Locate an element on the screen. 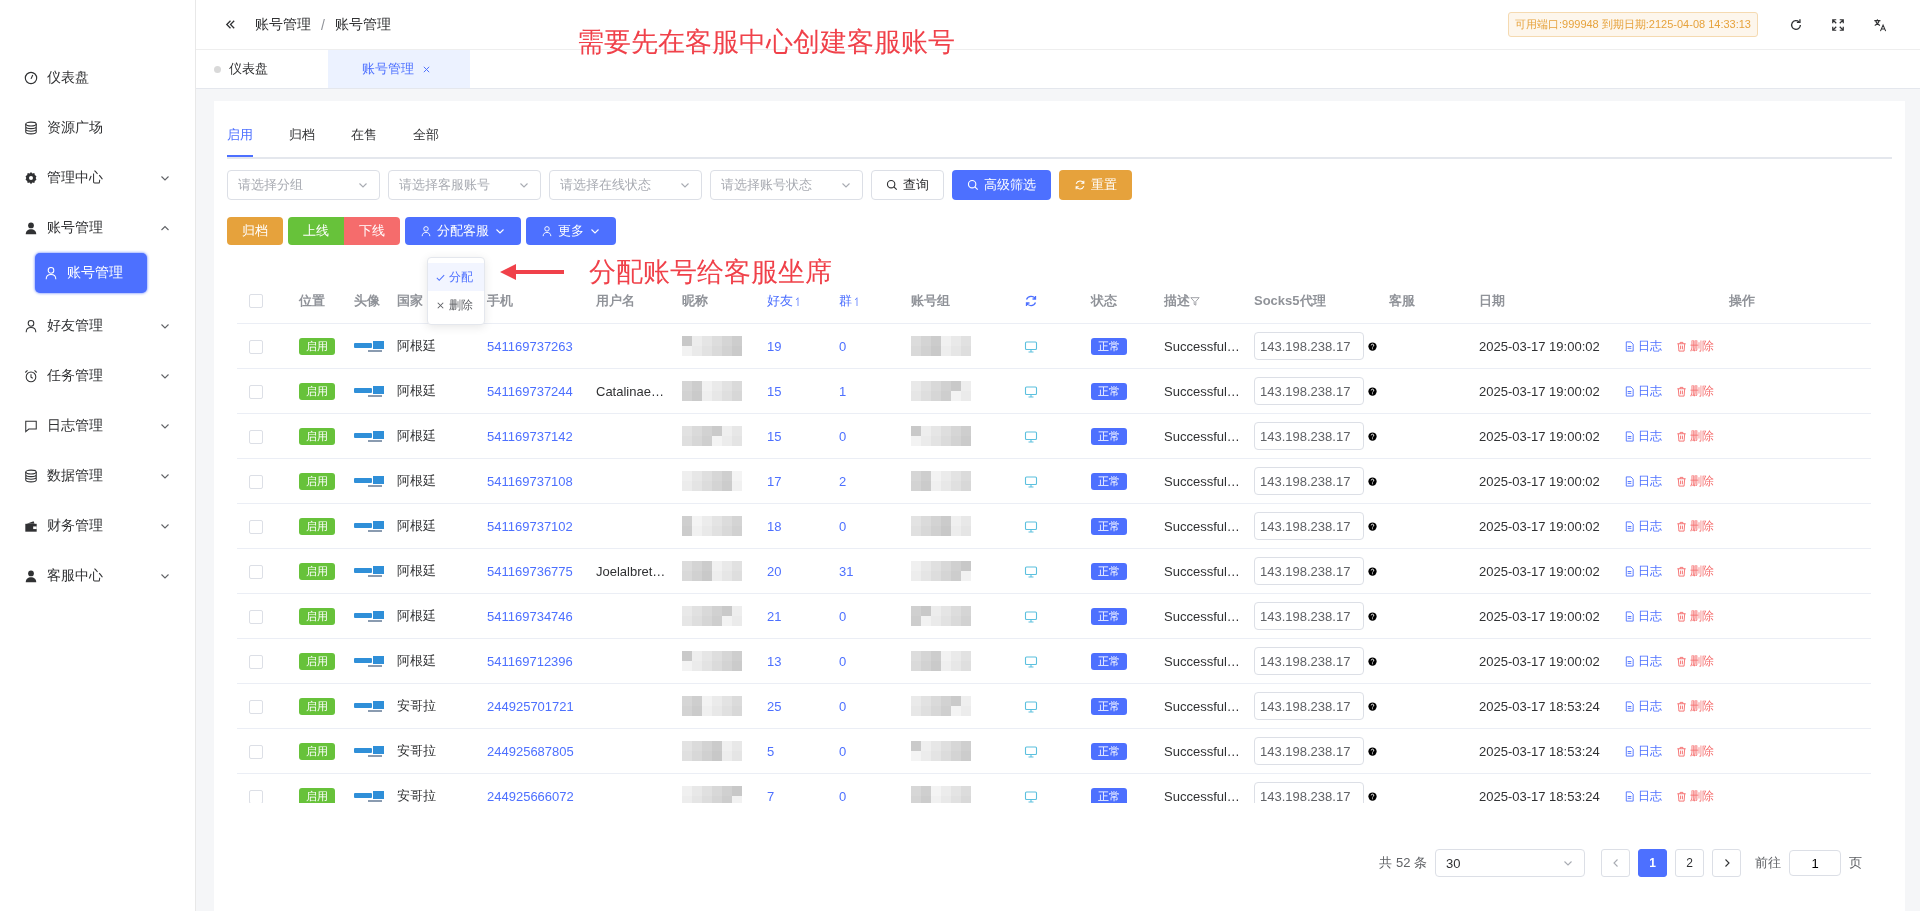  status-tab: 归档 is located at coordinates (311, 138).